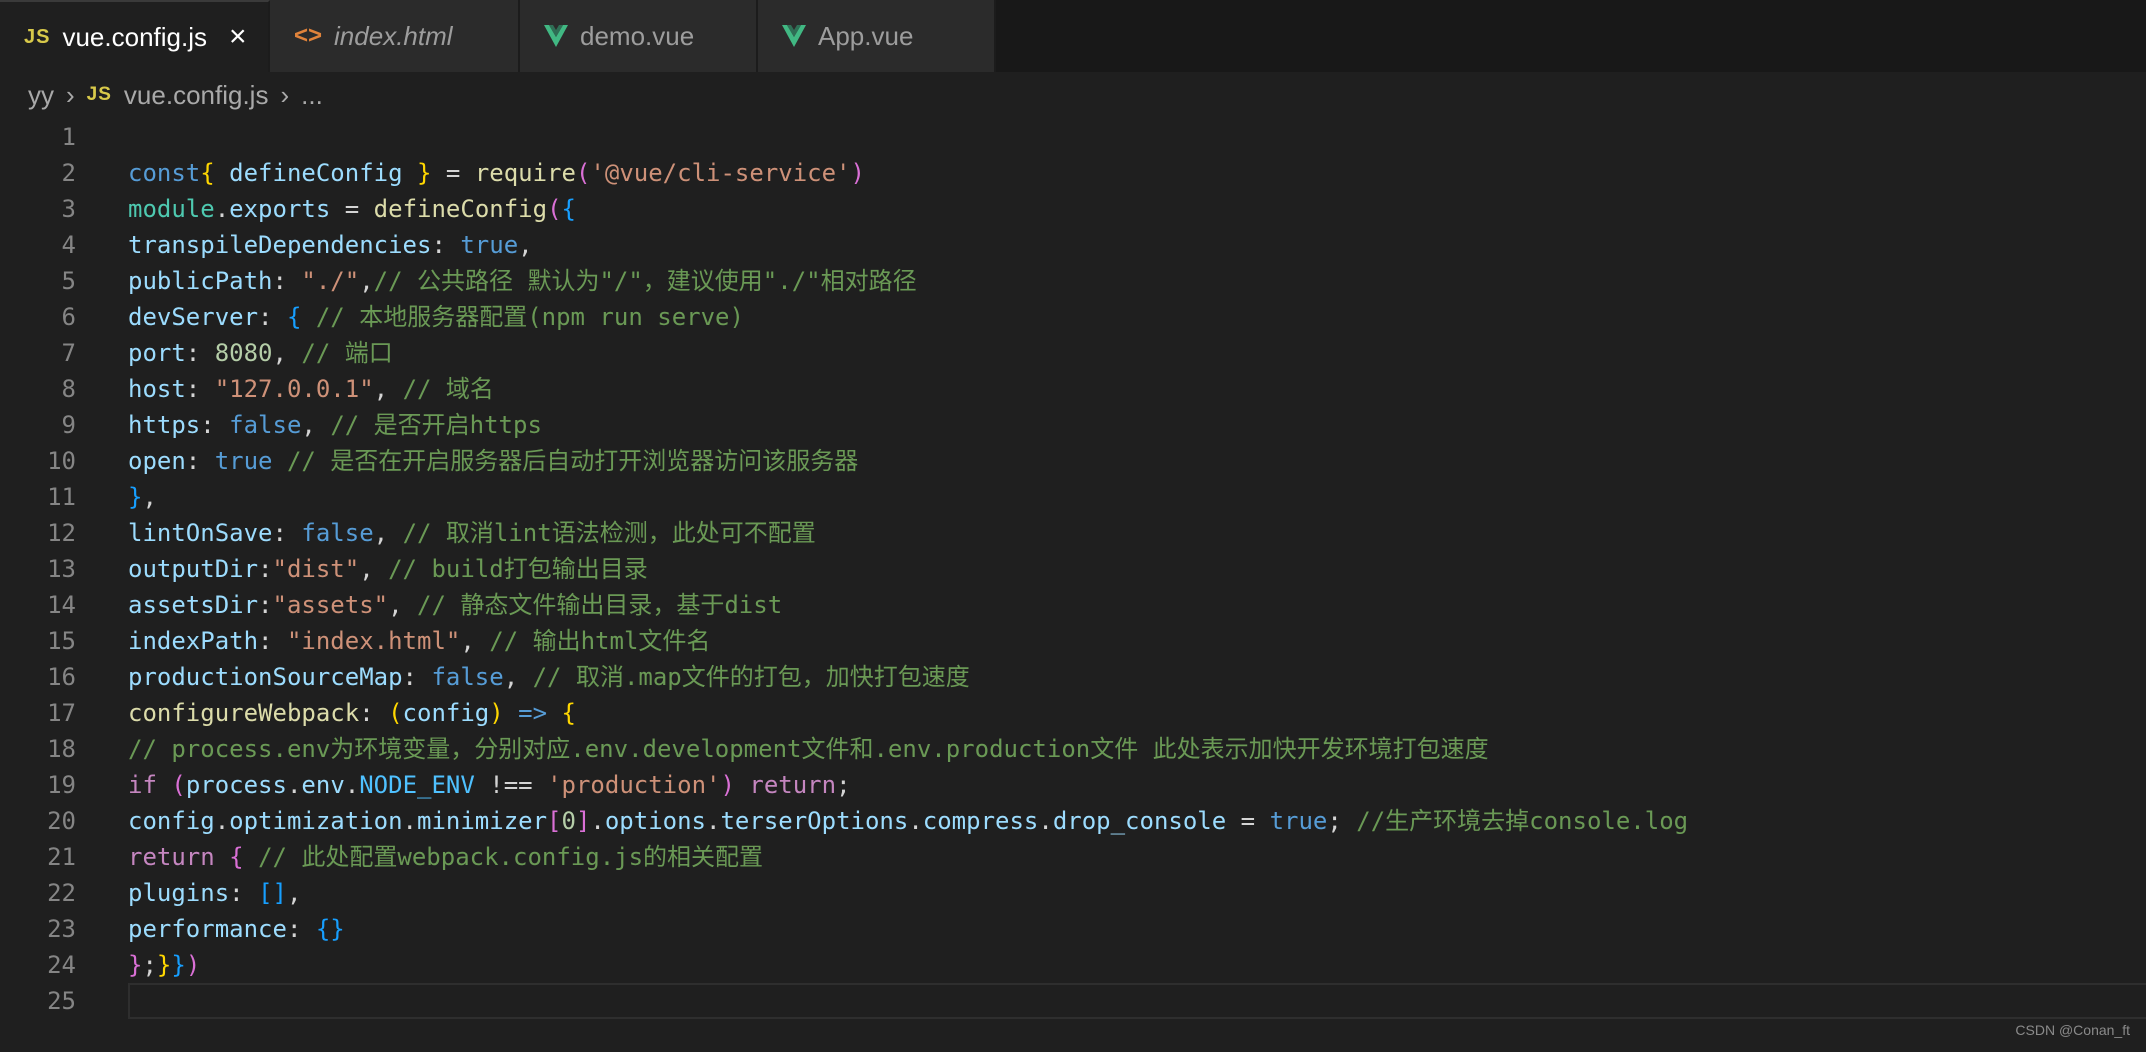  I want to click on code-text: outputDir:"dist", // build打包输出目录, so click(388, 569).